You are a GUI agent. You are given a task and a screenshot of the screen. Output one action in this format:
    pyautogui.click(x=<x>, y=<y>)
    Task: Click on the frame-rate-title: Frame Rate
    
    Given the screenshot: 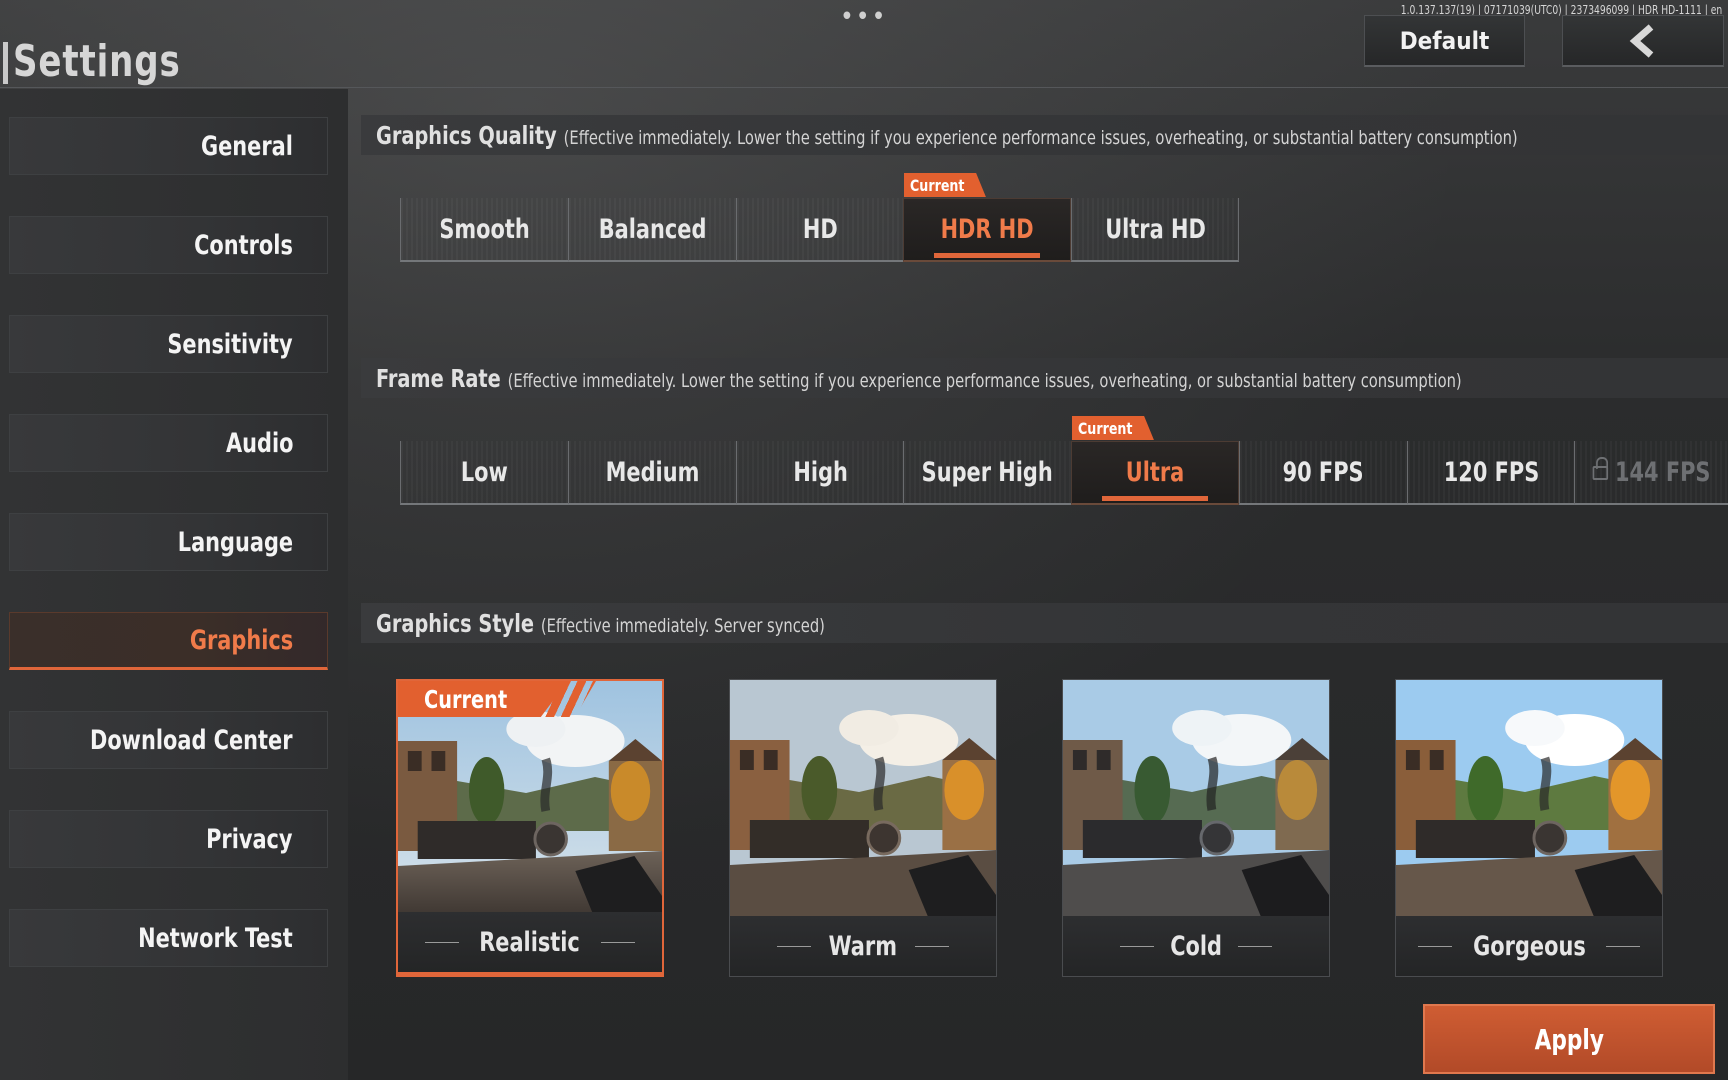 What is the action you would take?
    pyautogui.click(x=438, y=378)
    